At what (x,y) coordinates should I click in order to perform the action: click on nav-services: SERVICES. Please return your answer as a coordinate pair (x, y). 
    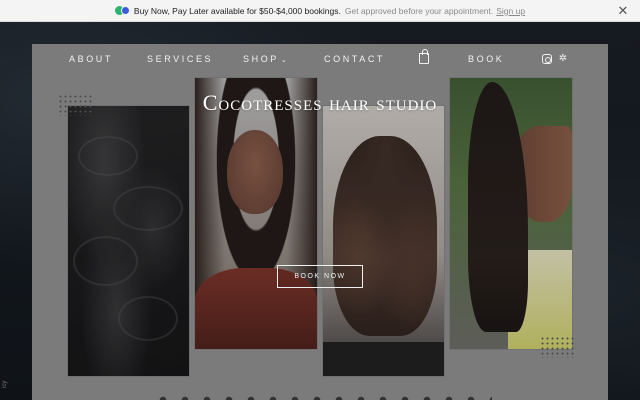
    Looking at the image, I should click on (180, 59).